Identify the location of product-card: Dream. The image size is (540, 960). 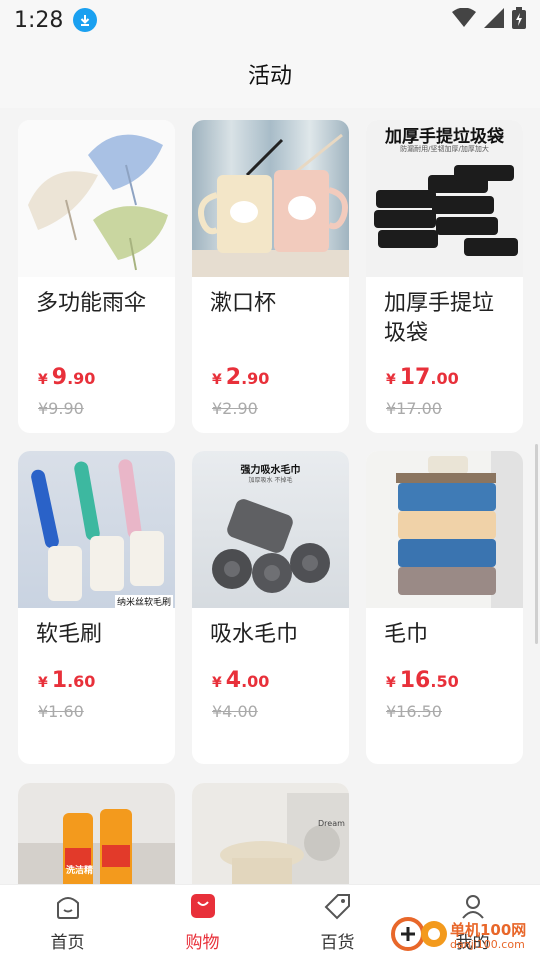
(270, 833).